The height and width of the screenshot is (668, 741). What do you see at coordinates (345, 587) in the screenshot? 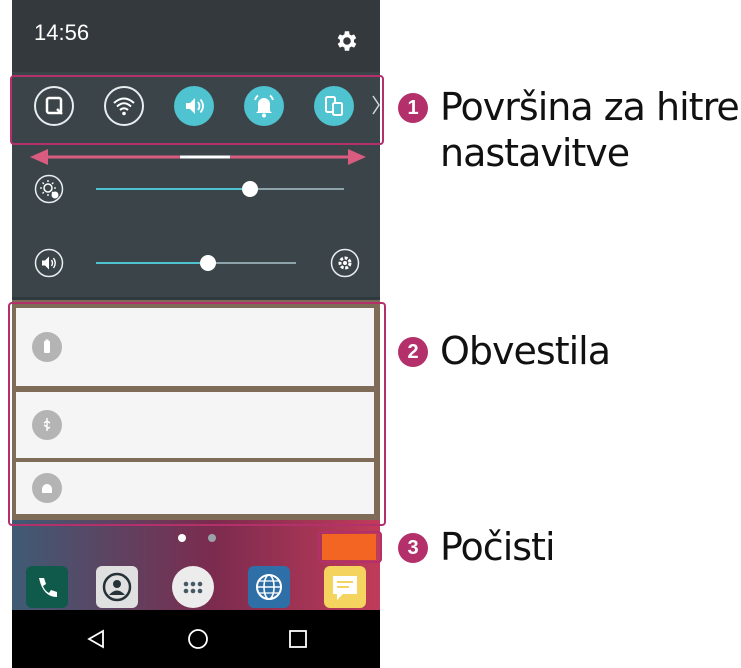
I see `messaging-icon` at bounding box center [345, 587].